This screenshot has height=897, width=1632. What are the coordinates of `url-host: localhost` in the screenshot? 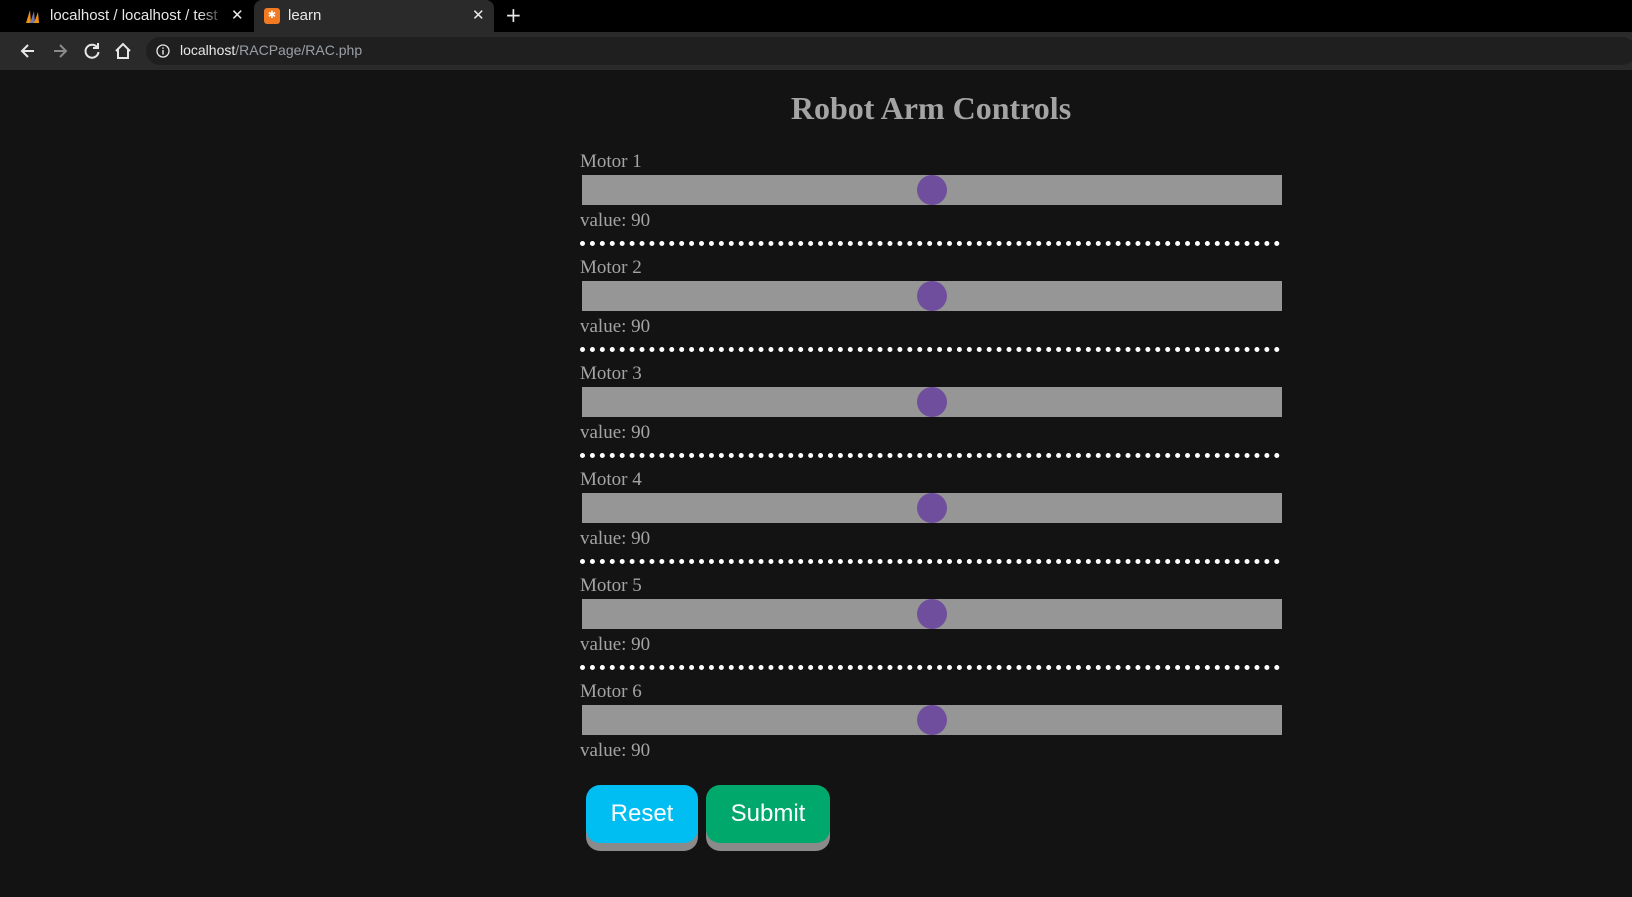 It's located at (208, 50).